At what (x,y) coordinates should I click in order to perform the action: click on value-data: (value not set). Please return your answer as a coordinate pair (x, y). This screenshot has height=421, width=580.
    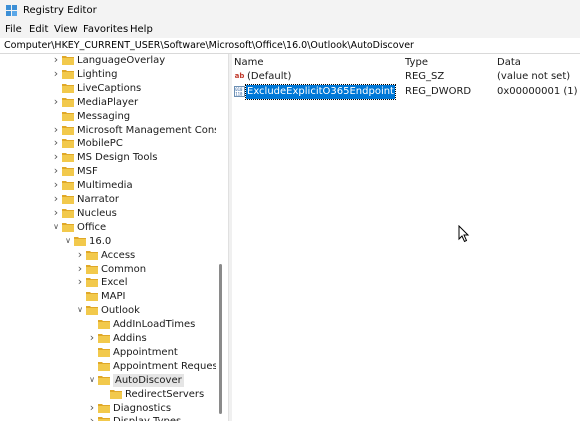
    Looking at the image, I should click on (534, 76).